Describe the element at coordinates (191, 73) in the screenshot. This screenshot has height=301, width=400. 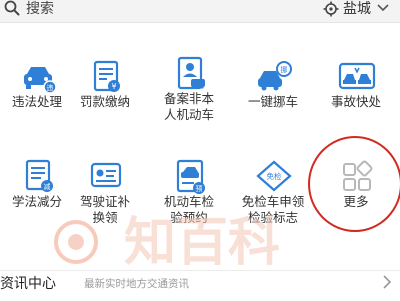
I see `vehicle-registration-icon` at that location.